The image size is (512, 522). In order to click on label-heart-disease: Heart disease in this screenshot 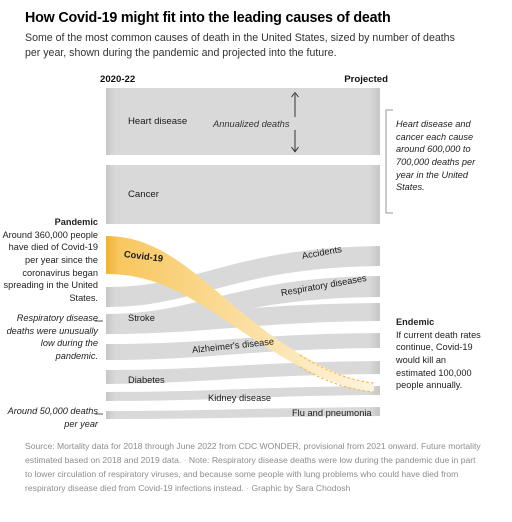, I will do `click(158, 121)`.